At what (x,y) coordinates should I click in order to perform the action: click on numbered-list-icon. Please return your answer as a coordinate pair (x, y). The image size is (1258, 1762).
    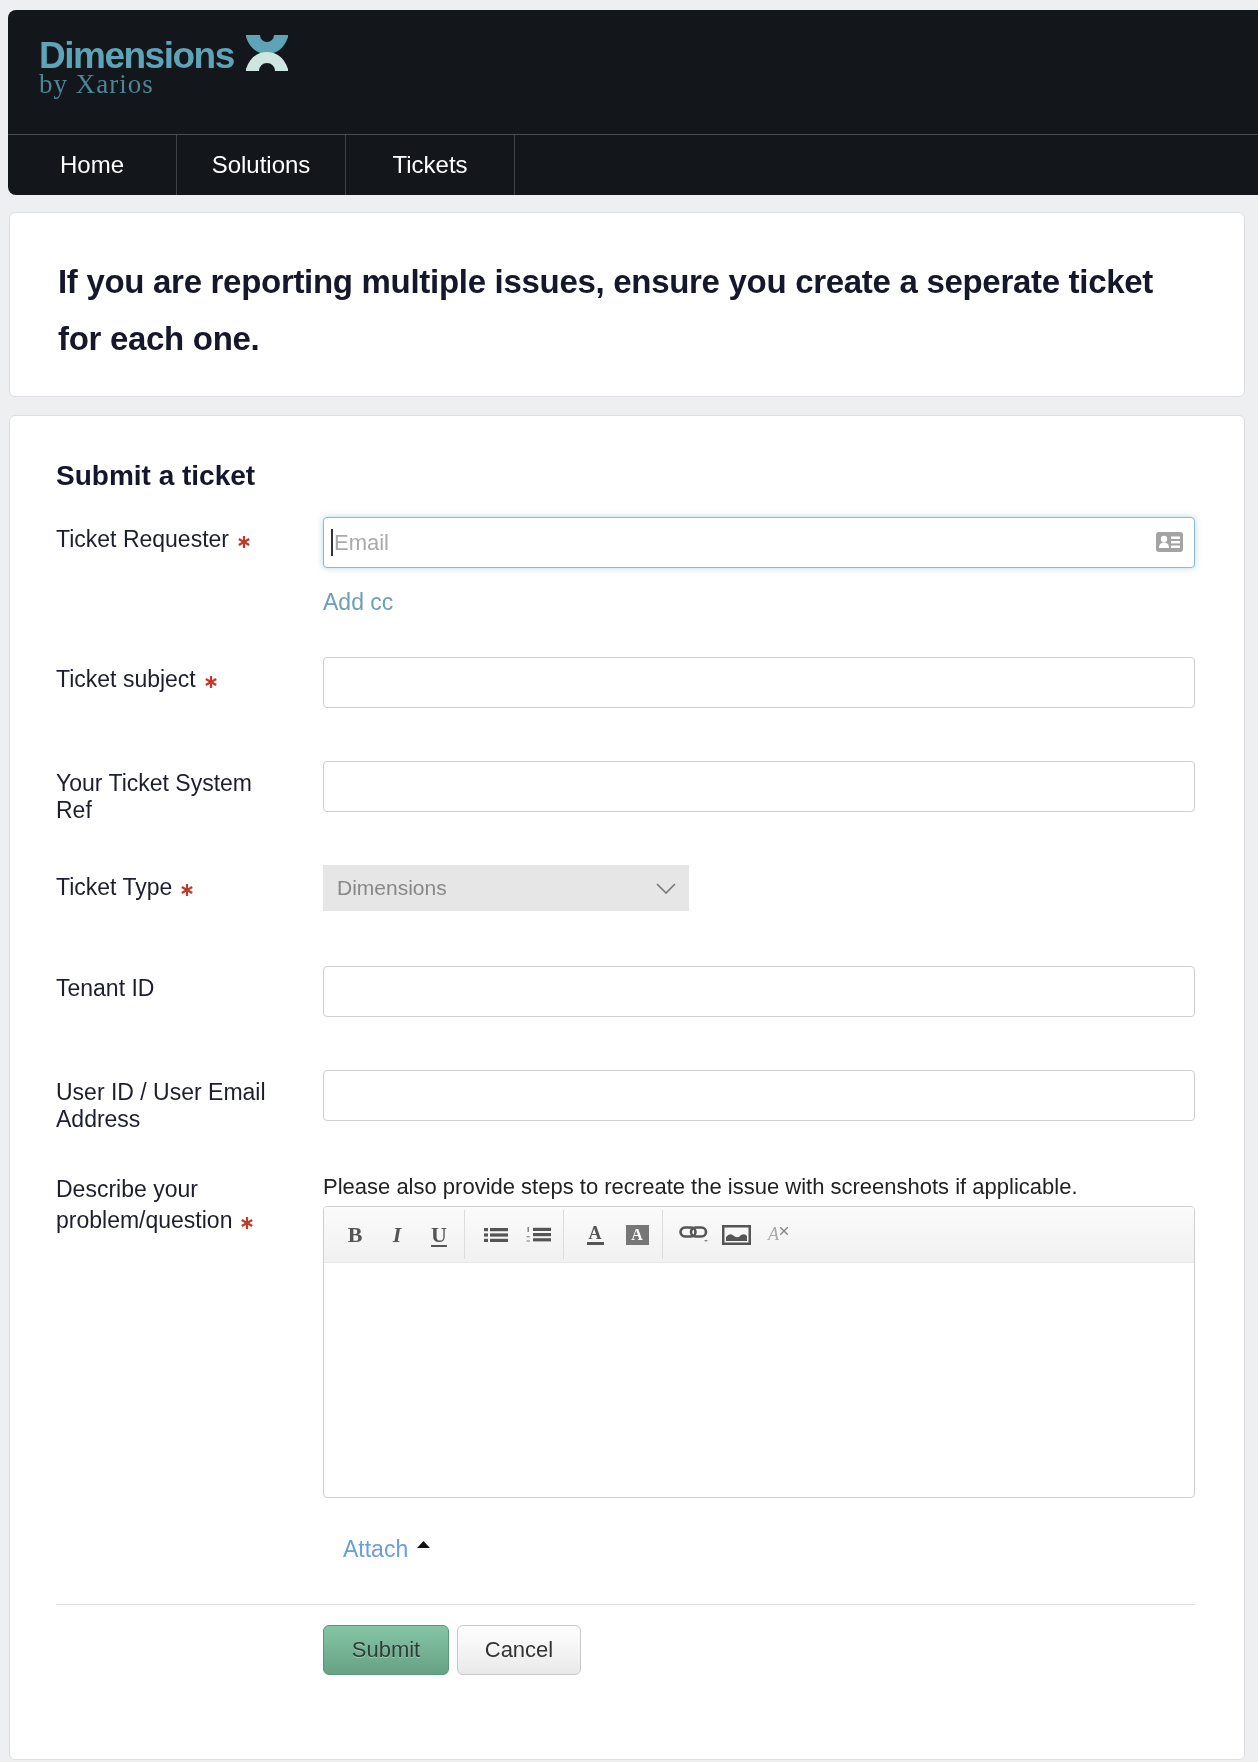
    Looking at the image, I should click on (538, 1234).